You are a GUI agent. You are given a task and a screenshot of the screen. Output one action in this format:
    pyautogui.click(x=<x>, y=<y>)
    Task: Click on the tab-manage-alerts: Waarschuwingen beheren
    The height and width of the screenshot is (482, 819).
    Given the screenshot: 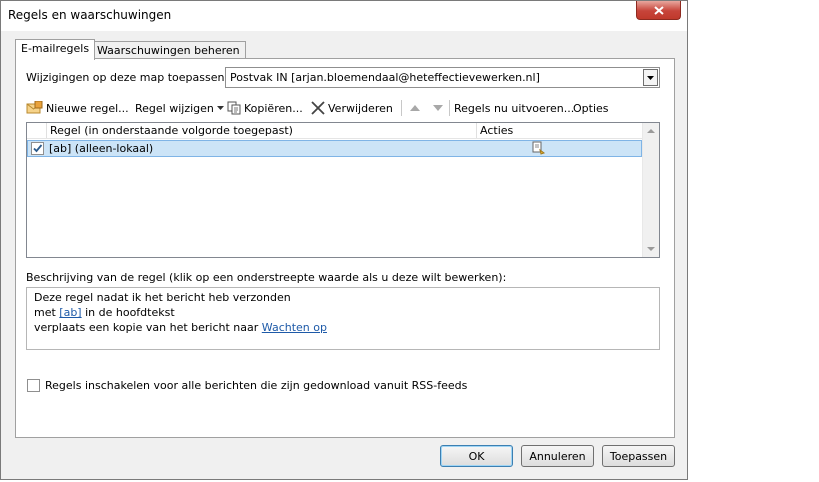 What is the action you would take?
    pyautogui.click(x=168, y=50)
    